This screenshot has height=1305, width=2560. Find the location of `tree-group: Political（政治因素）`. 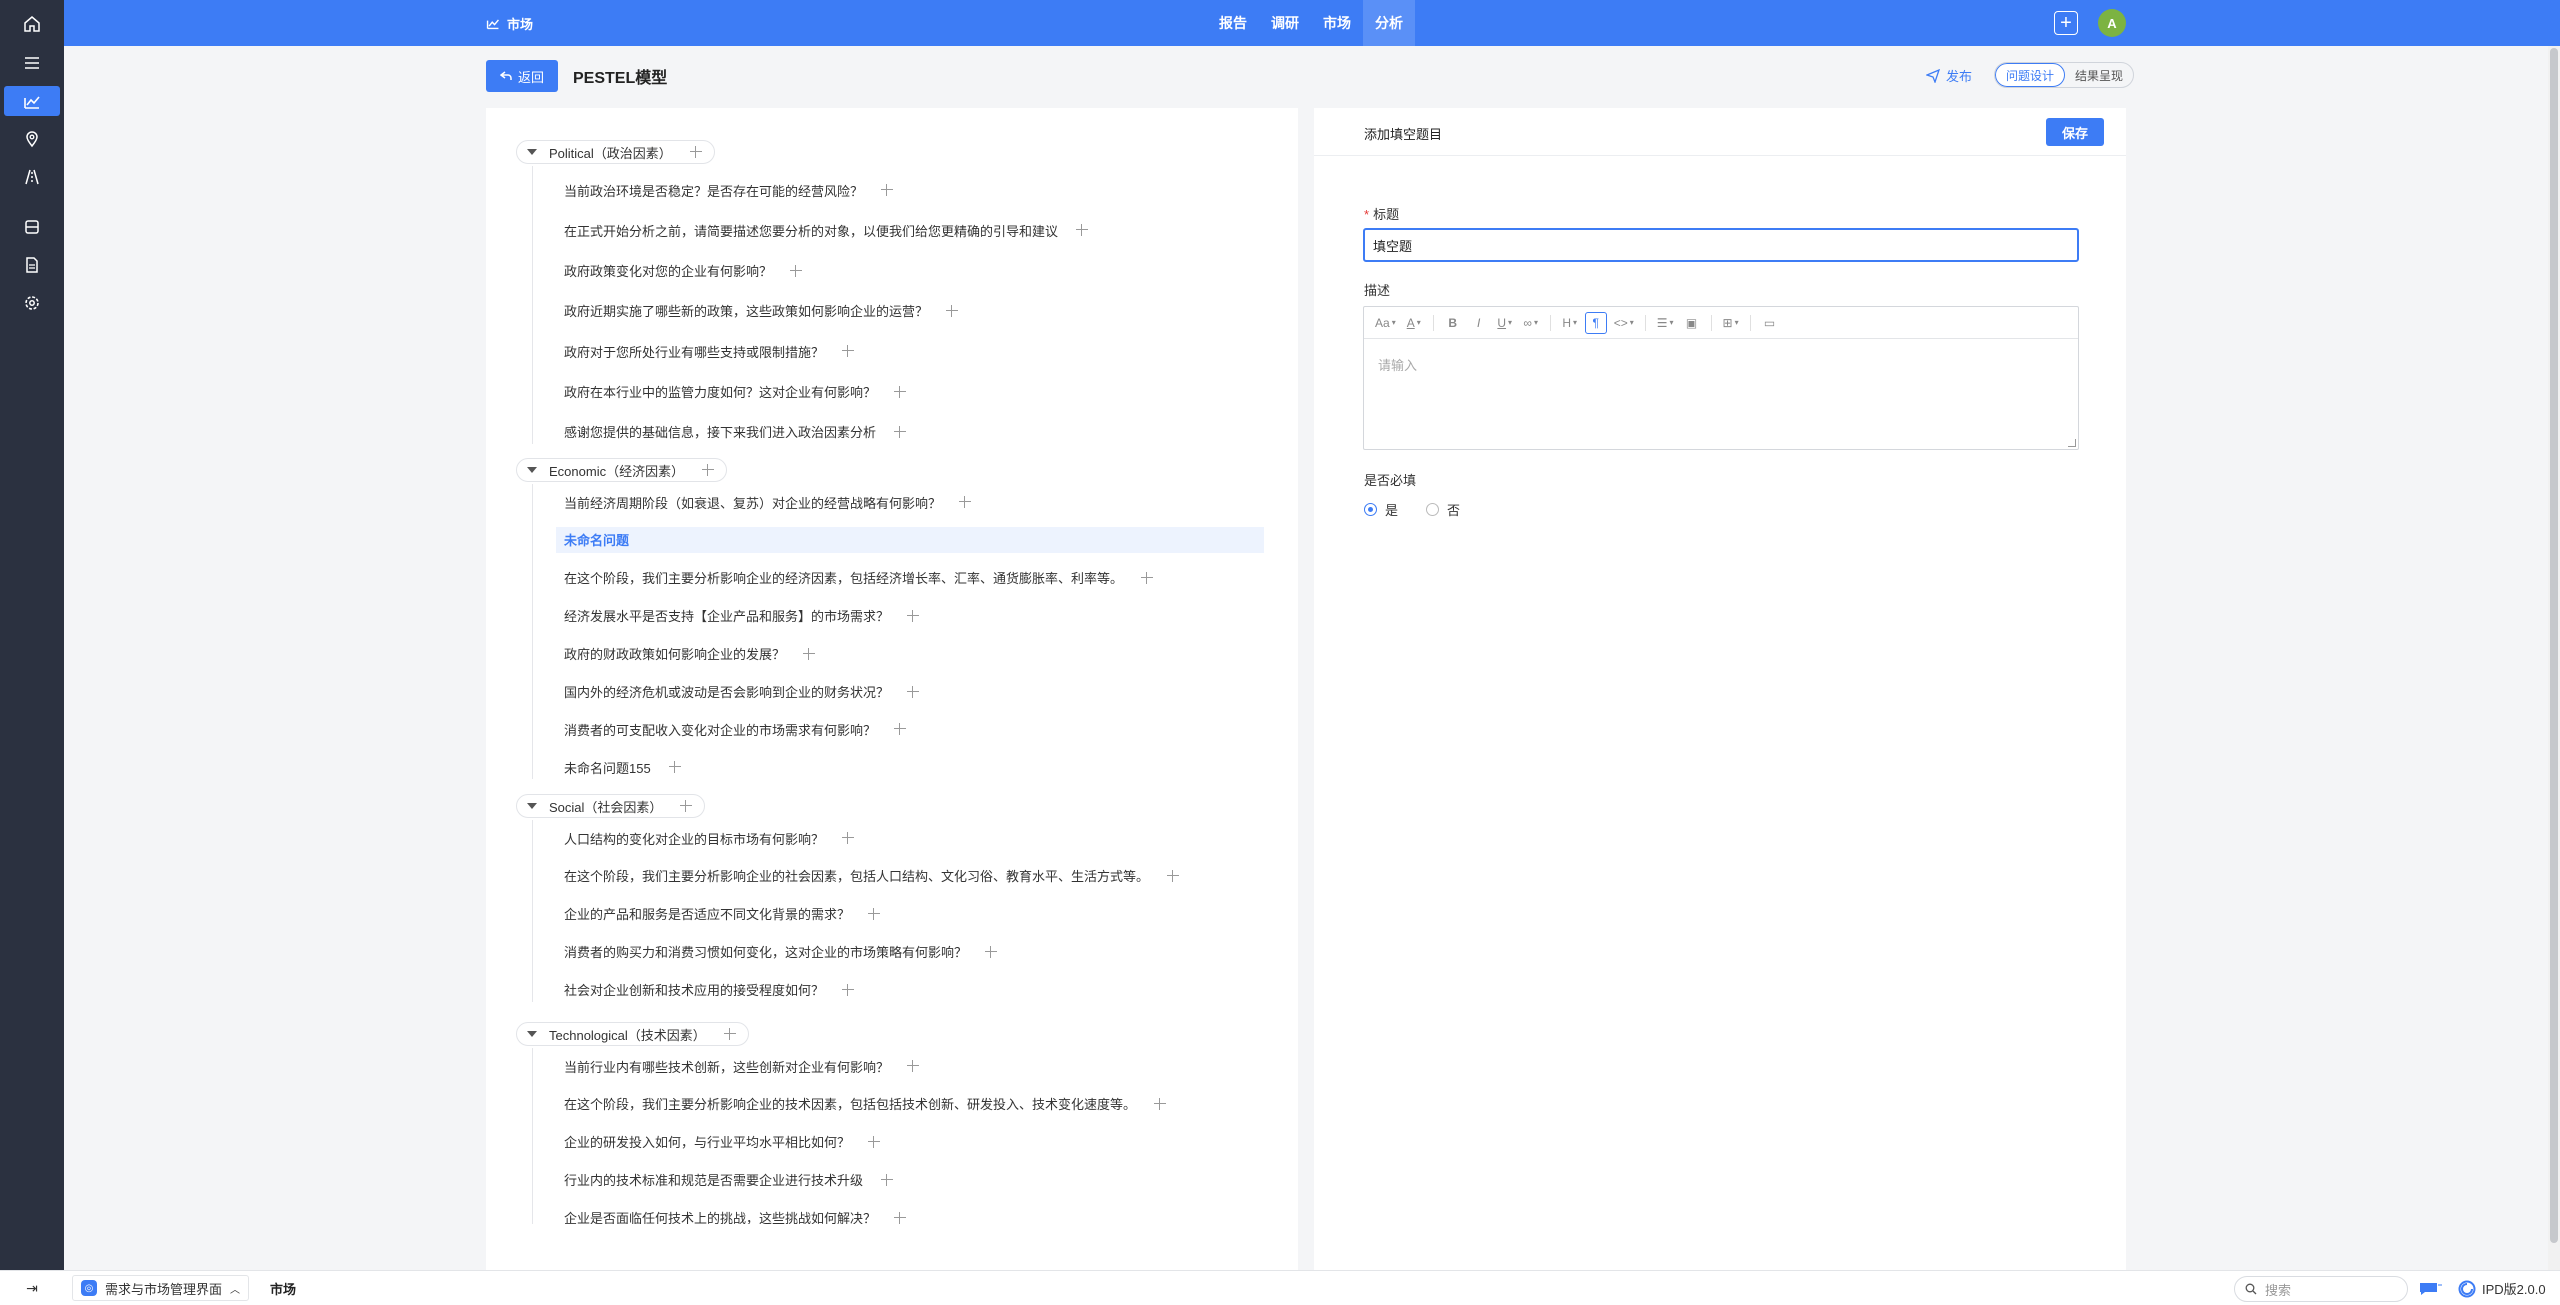

tree-group: Political（政治因素） is located at coordinates (615, 152).